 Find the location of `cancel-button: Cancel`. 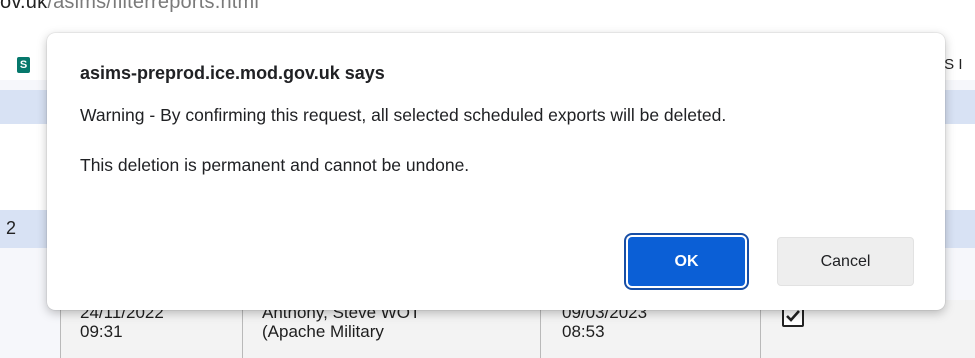

cancel-button: Cancel is located at coordinates (845, 261).